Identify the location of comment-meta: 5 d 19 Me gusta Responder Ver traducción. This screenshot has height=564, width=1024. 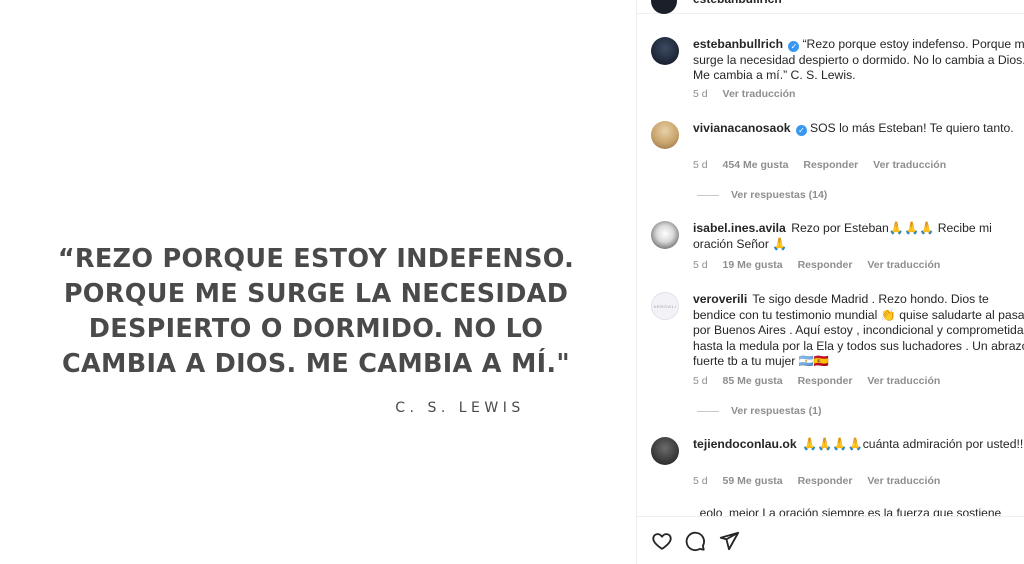
(822, 265).